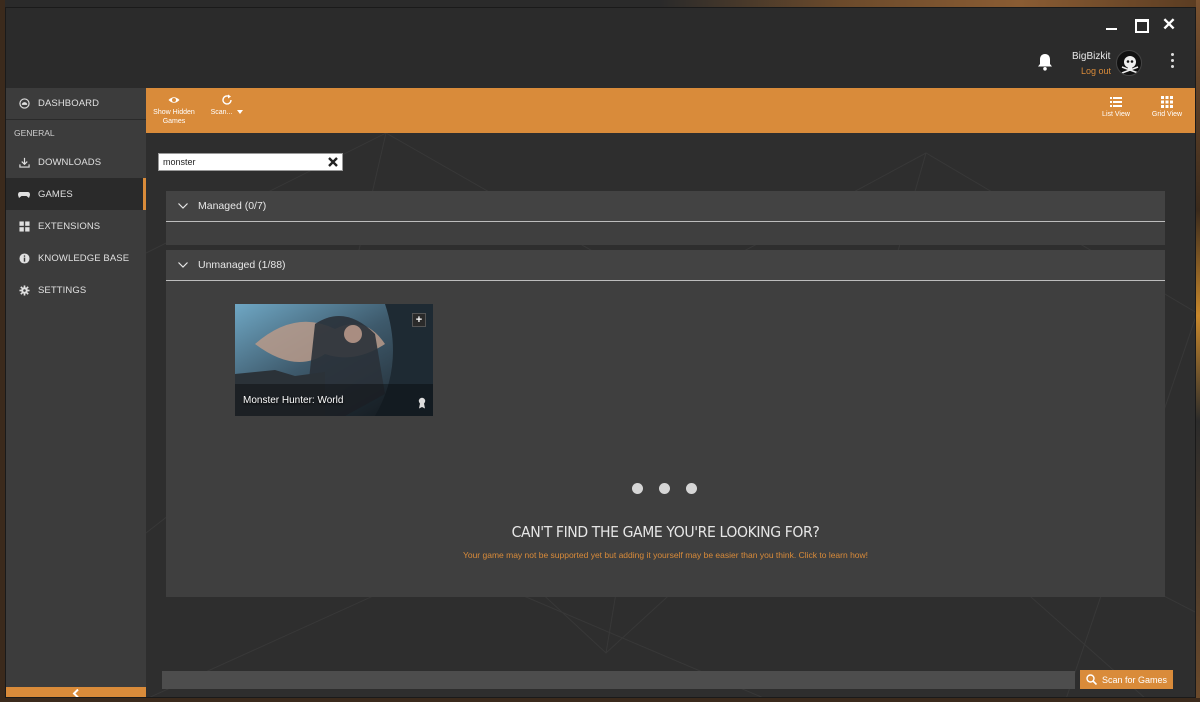 The height and width of the screenshot is (702, 1200). Describe the element at coordinates (665, 206) in the screenshot. I see `managed-section-header: Managed (0/7)` at that location.